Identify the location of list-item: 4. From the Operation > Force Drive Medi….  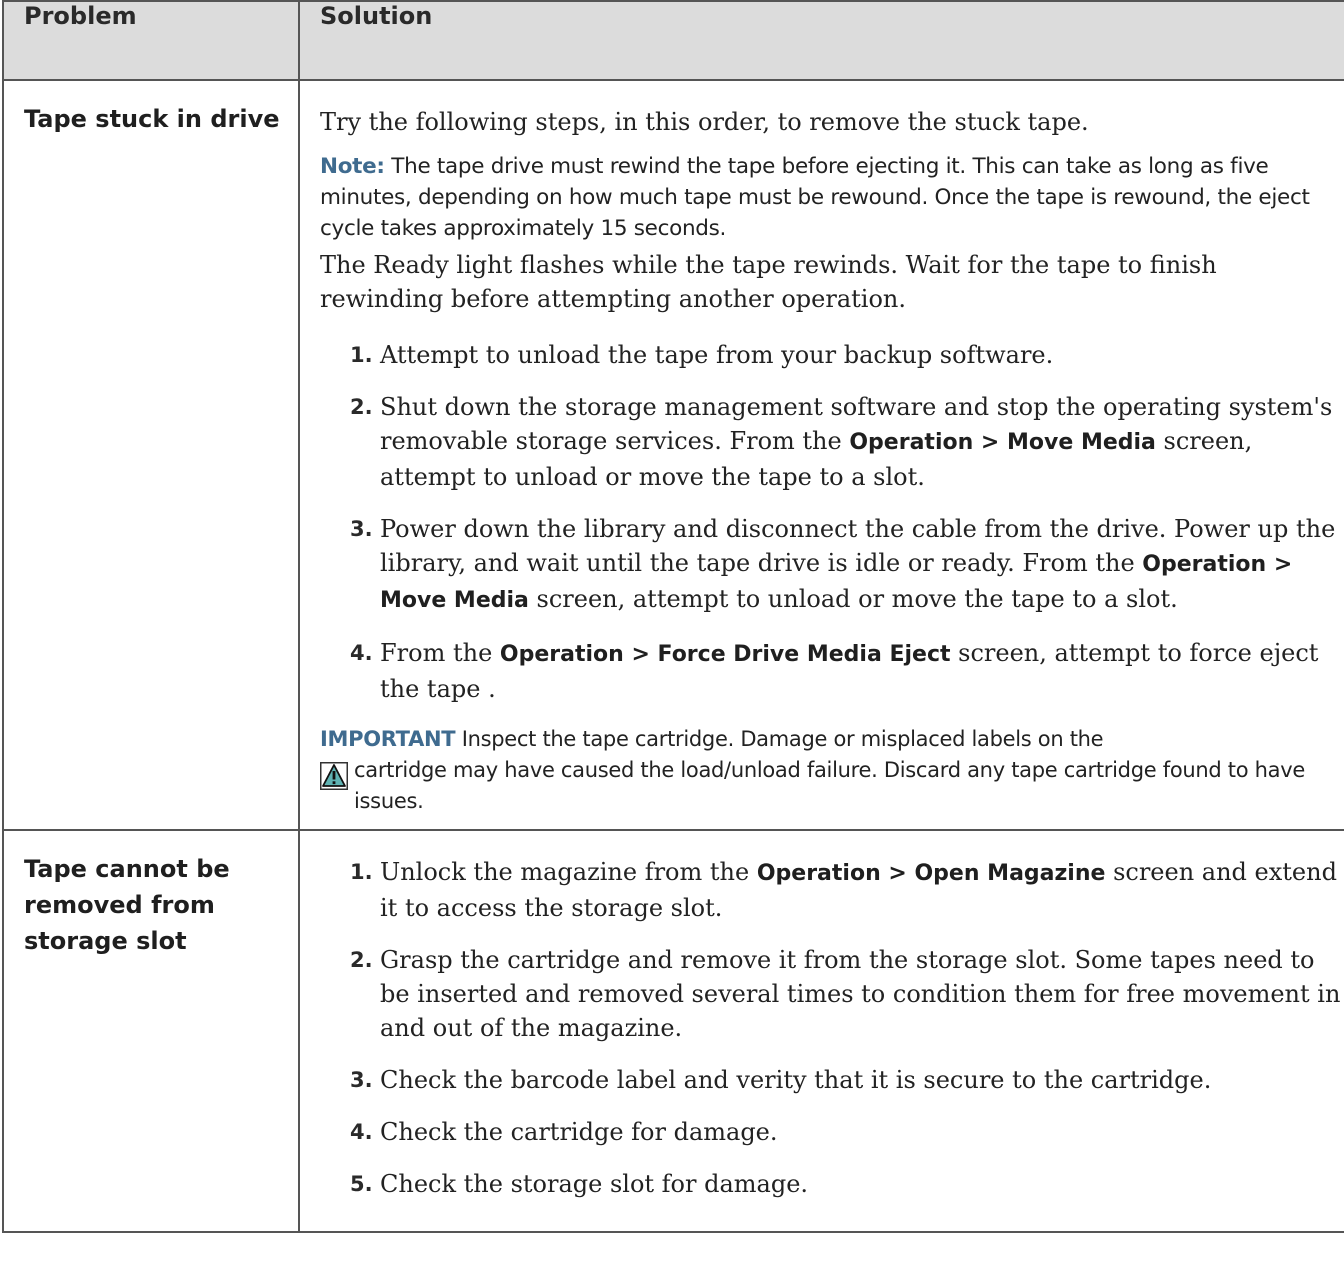
(832, 671).